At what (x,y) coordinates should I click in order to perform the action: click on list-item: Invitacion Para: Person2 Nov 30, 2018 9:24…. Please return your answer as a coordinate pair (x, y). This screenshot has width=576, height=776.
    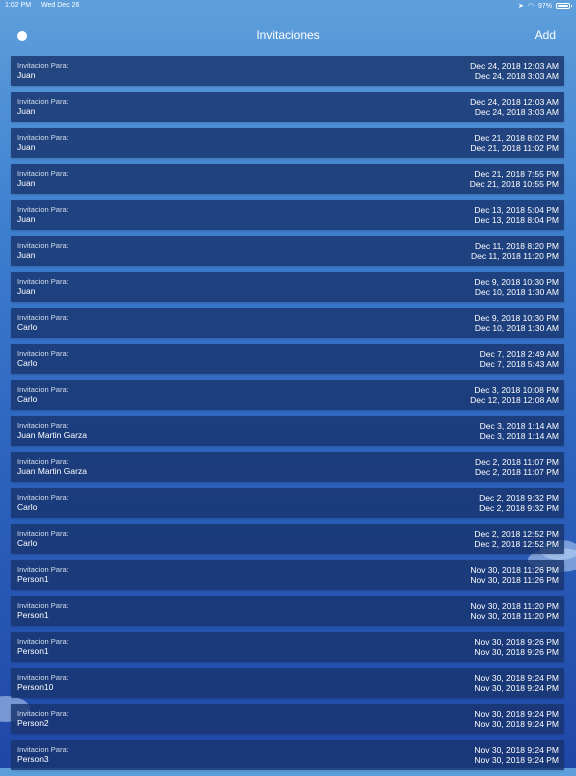
    Looking at the image, I should click on (287, 719).